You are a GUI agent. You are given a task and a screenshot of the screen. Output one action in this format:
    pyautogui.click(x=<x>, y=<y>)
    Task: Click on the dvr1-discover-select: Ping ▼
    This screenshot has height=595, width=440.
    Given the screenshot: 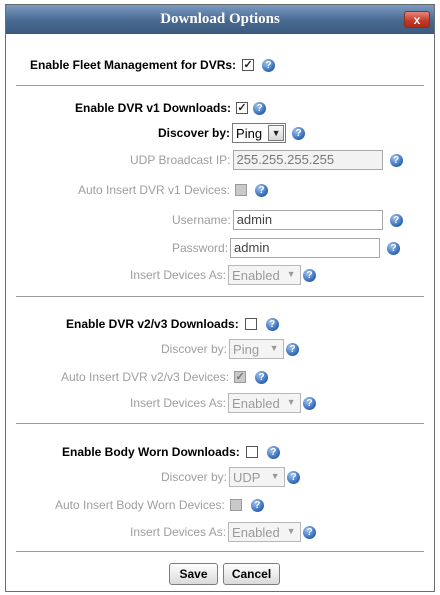 What is the action you would take?
    pyautogui.click(x=259, y=133)
    